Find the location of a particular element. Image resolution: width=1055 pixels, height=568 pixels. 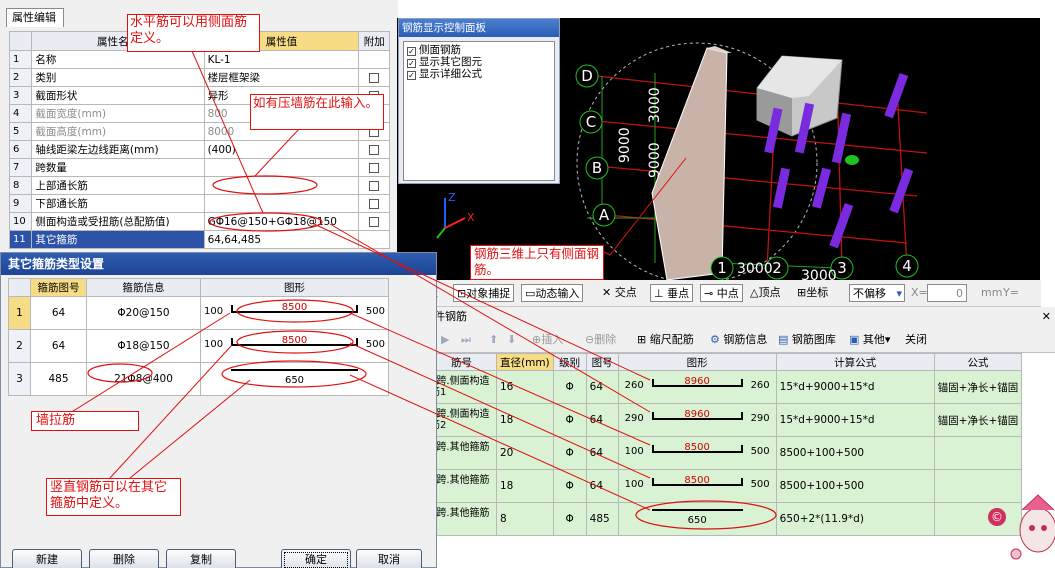

rebar-diameter: 20 is located at coordinates (525, 453).